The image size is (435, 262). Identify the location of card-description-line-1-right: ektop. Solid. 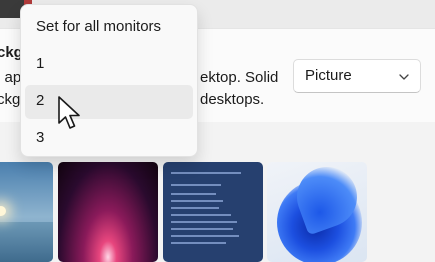
(239, 77).